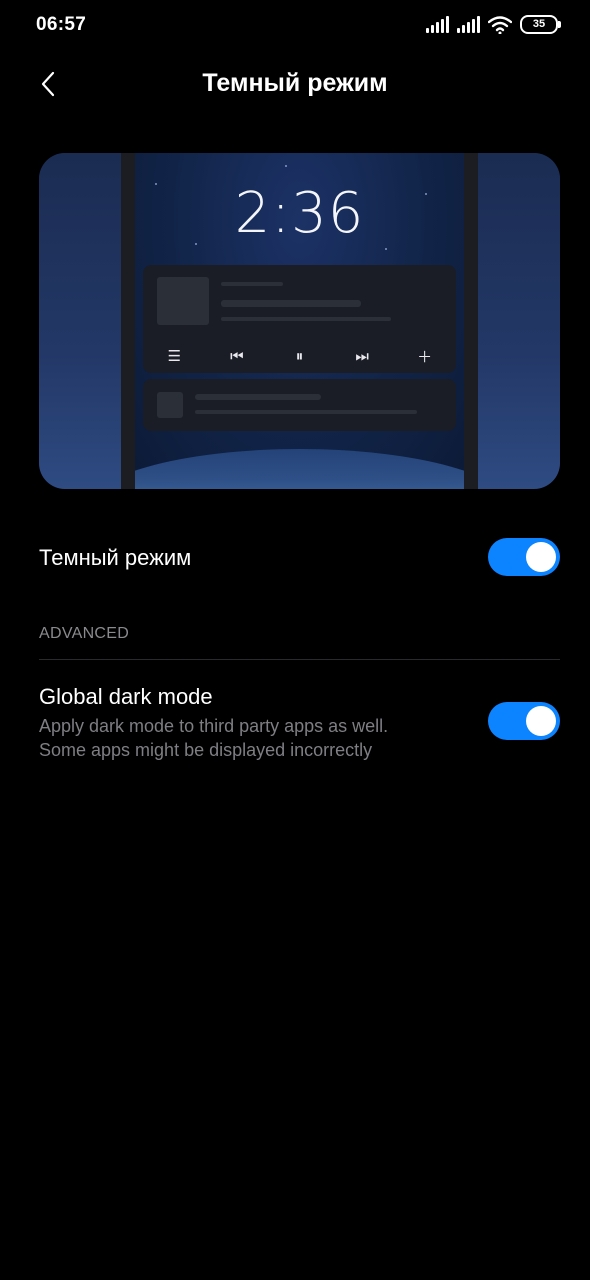  I want to click on pause-icon: ⏸, so click(299, 356).